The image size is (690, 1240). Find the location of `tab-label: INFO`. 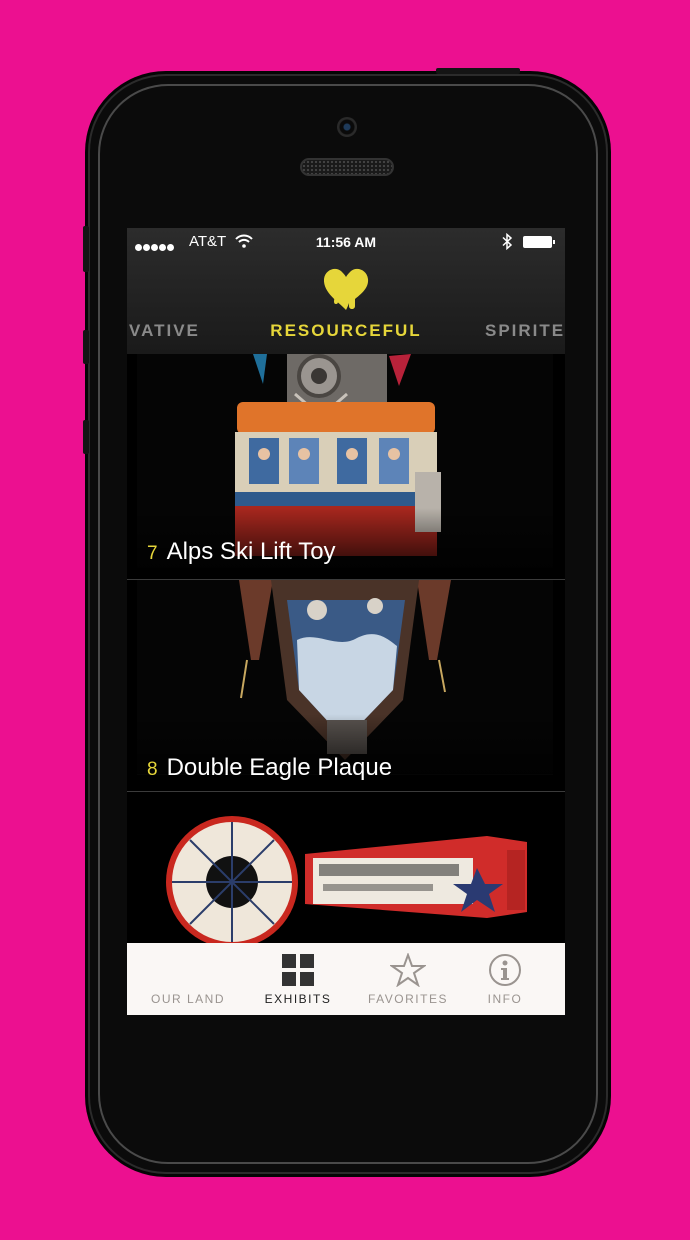

tab-label: INFO is located at coordinates (505, 999).